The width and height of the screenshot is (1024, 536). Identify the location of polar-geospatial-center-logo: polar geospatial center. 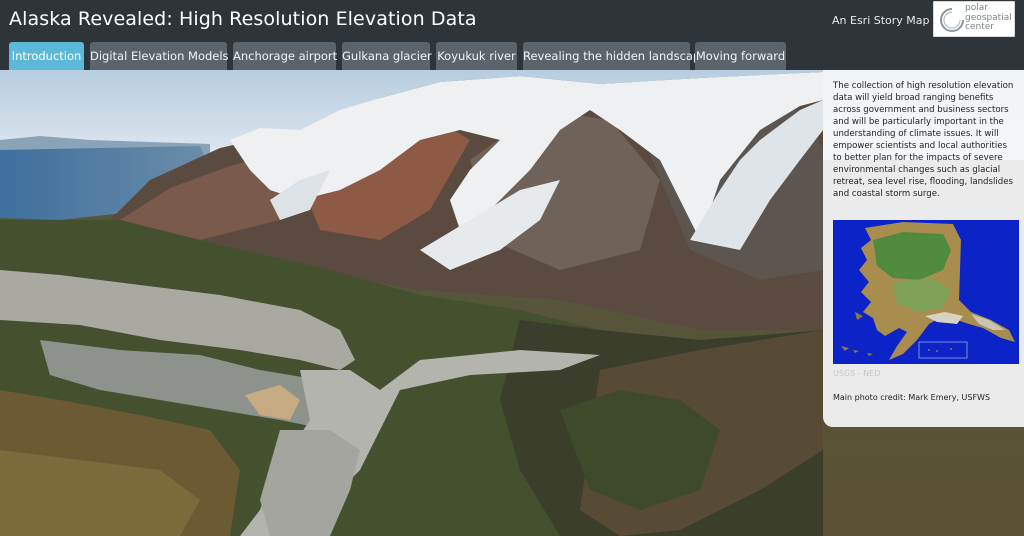
(974, 19).